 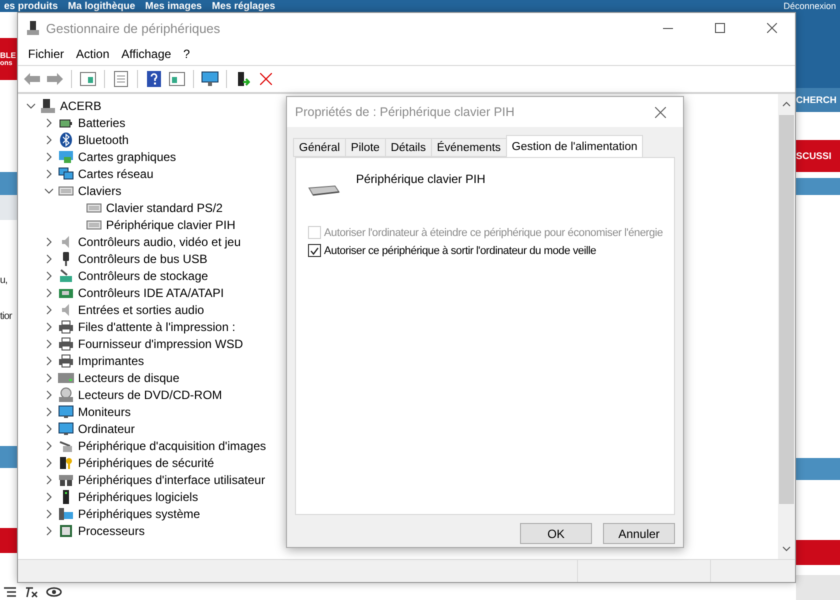 What do you see at coordinates (814, 156) in the screenshot?
I see `forum-label: SCUSSI` at bounding box center [814, 156].